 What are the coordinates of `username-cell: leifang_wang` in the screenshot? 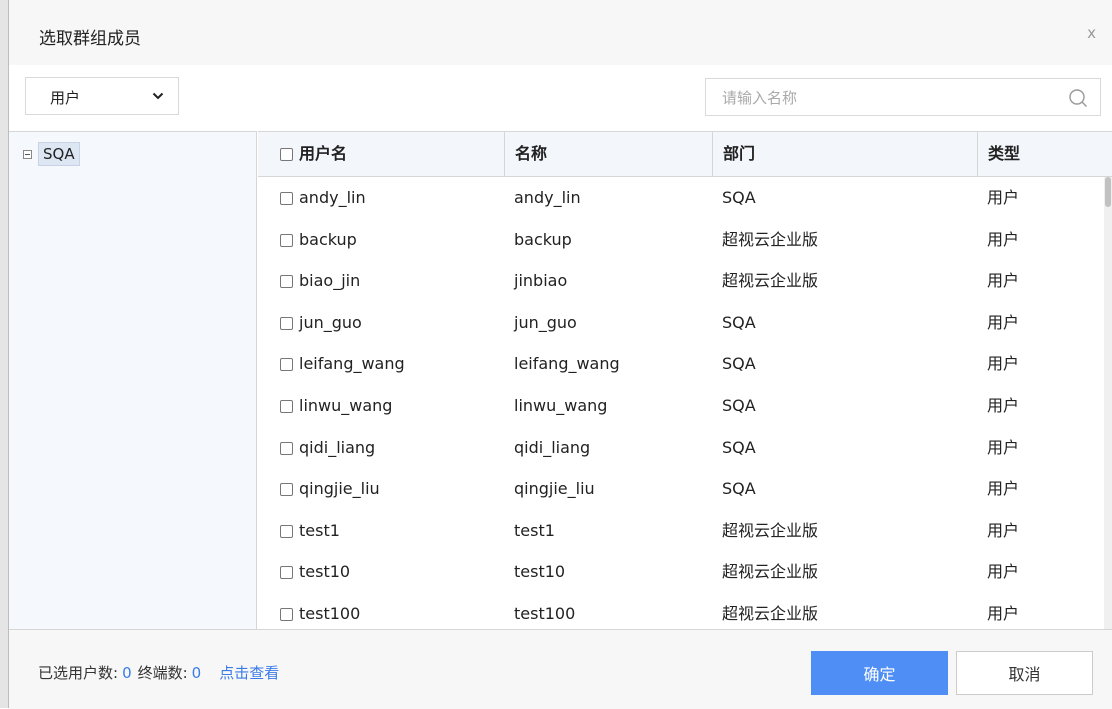 It's located at (342, 364).